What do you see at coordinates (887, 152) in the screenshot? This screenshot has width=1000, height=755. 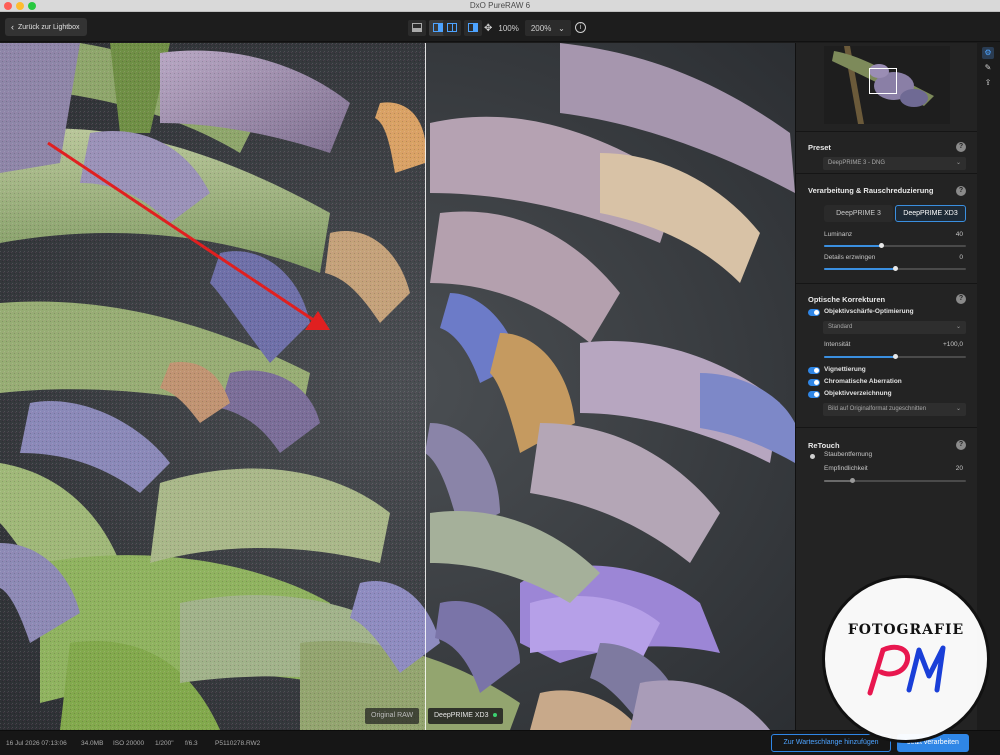 I see `preset-section: Preset ? DeepPRIME 3 - DNG ⌄` at bounding box center [887, 152].